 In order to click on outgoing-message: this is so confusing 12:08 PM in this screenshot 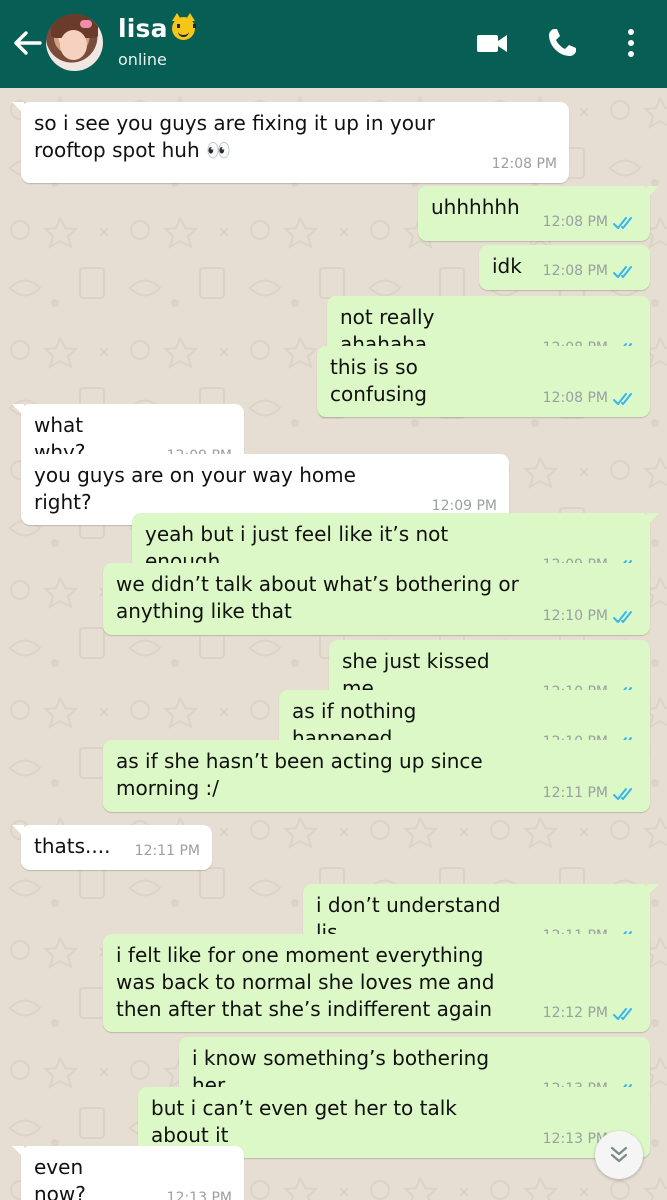, I will do `click(483, 381)`.